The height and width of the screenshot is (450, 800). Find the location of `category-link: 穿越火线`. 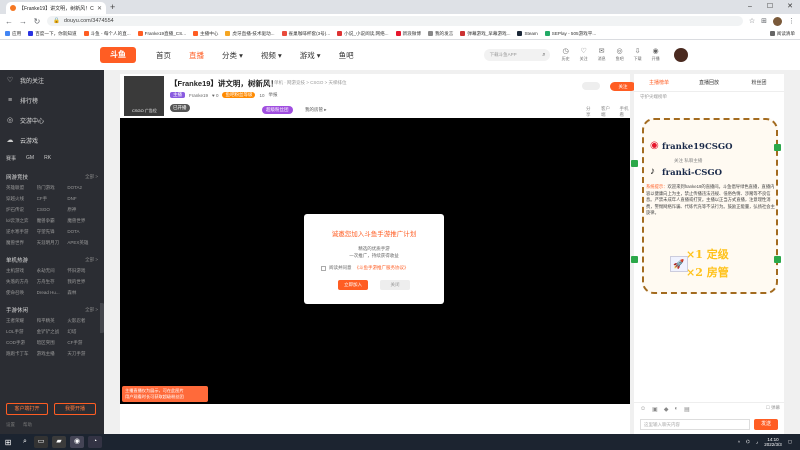

category-link: 穿越火线 is located at coordinates (21, 199).